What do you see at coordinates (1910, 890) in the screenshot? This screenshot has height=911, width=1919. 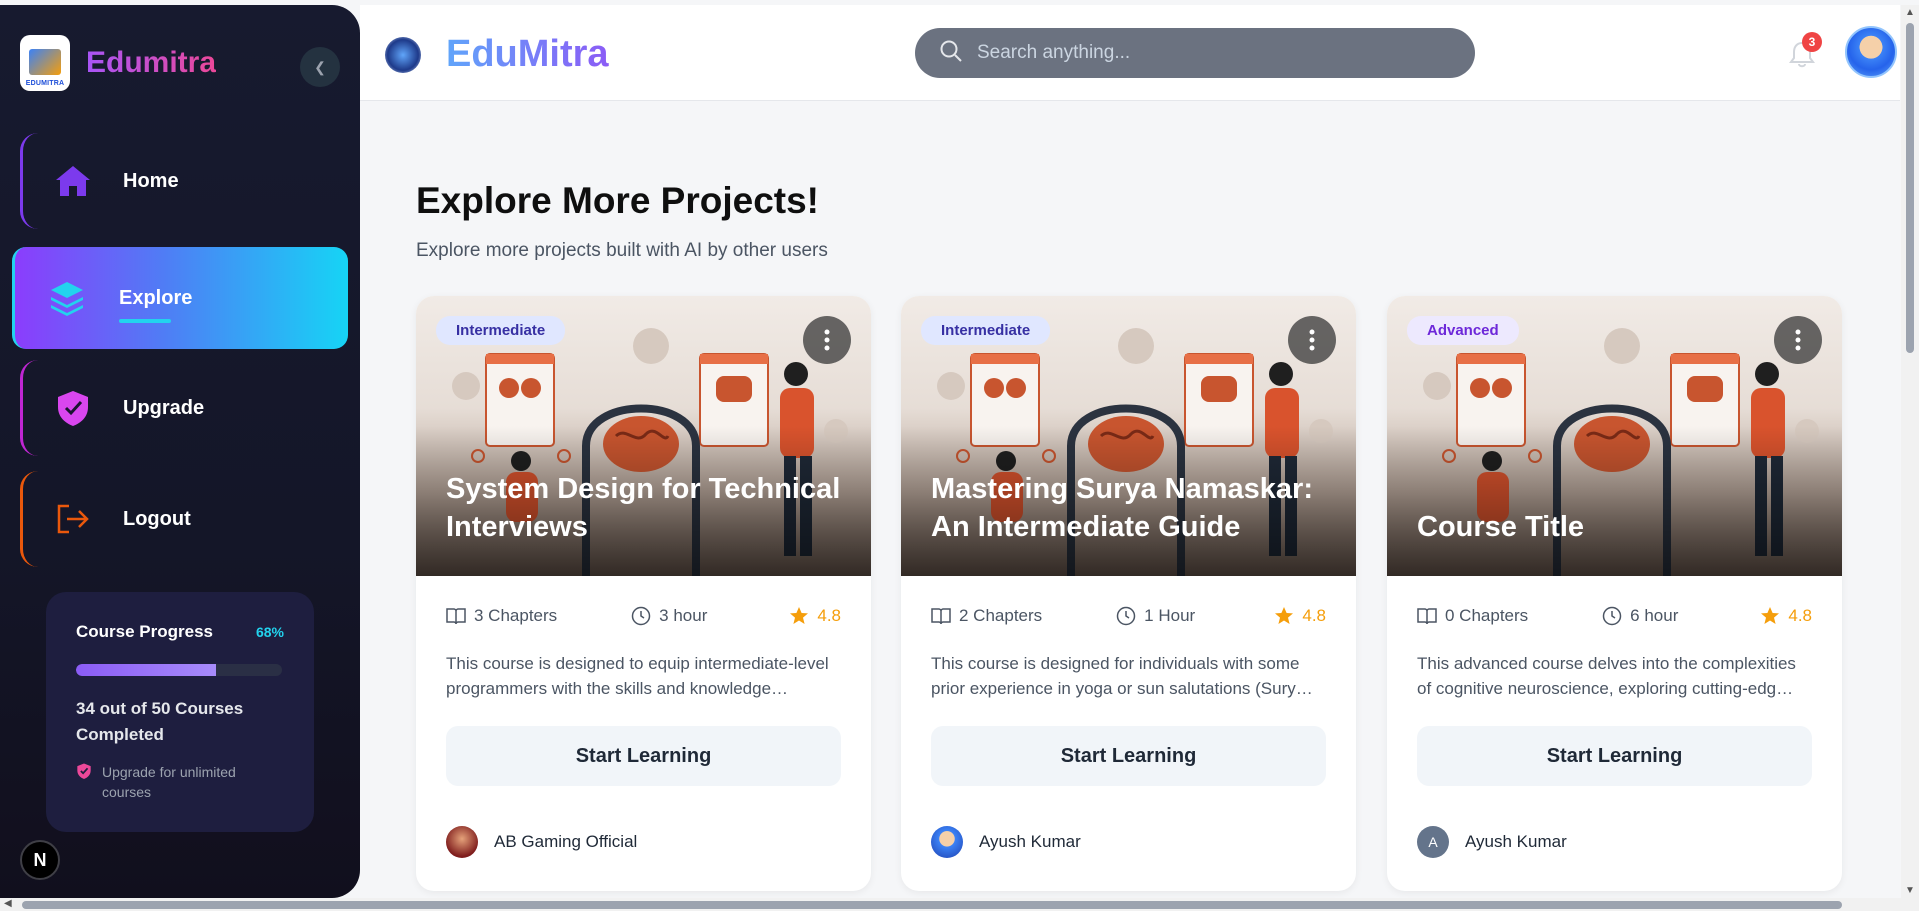 I see `scroll-down-icon: ▼` at bounding box center [1910, 890].